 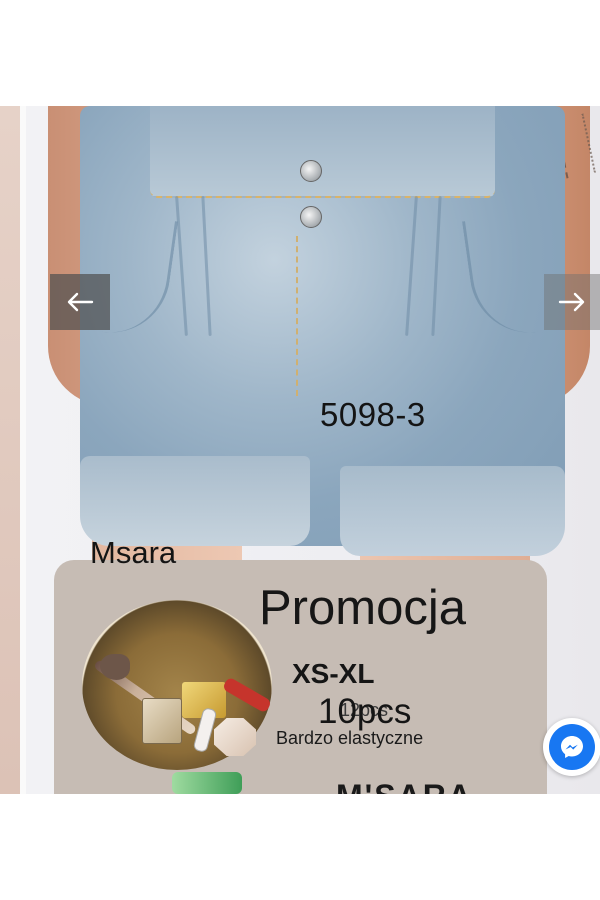 What do you see at coordinates (195, 501) in the screenshot?
I see `cuff-left` at bounding box center [195, 501].